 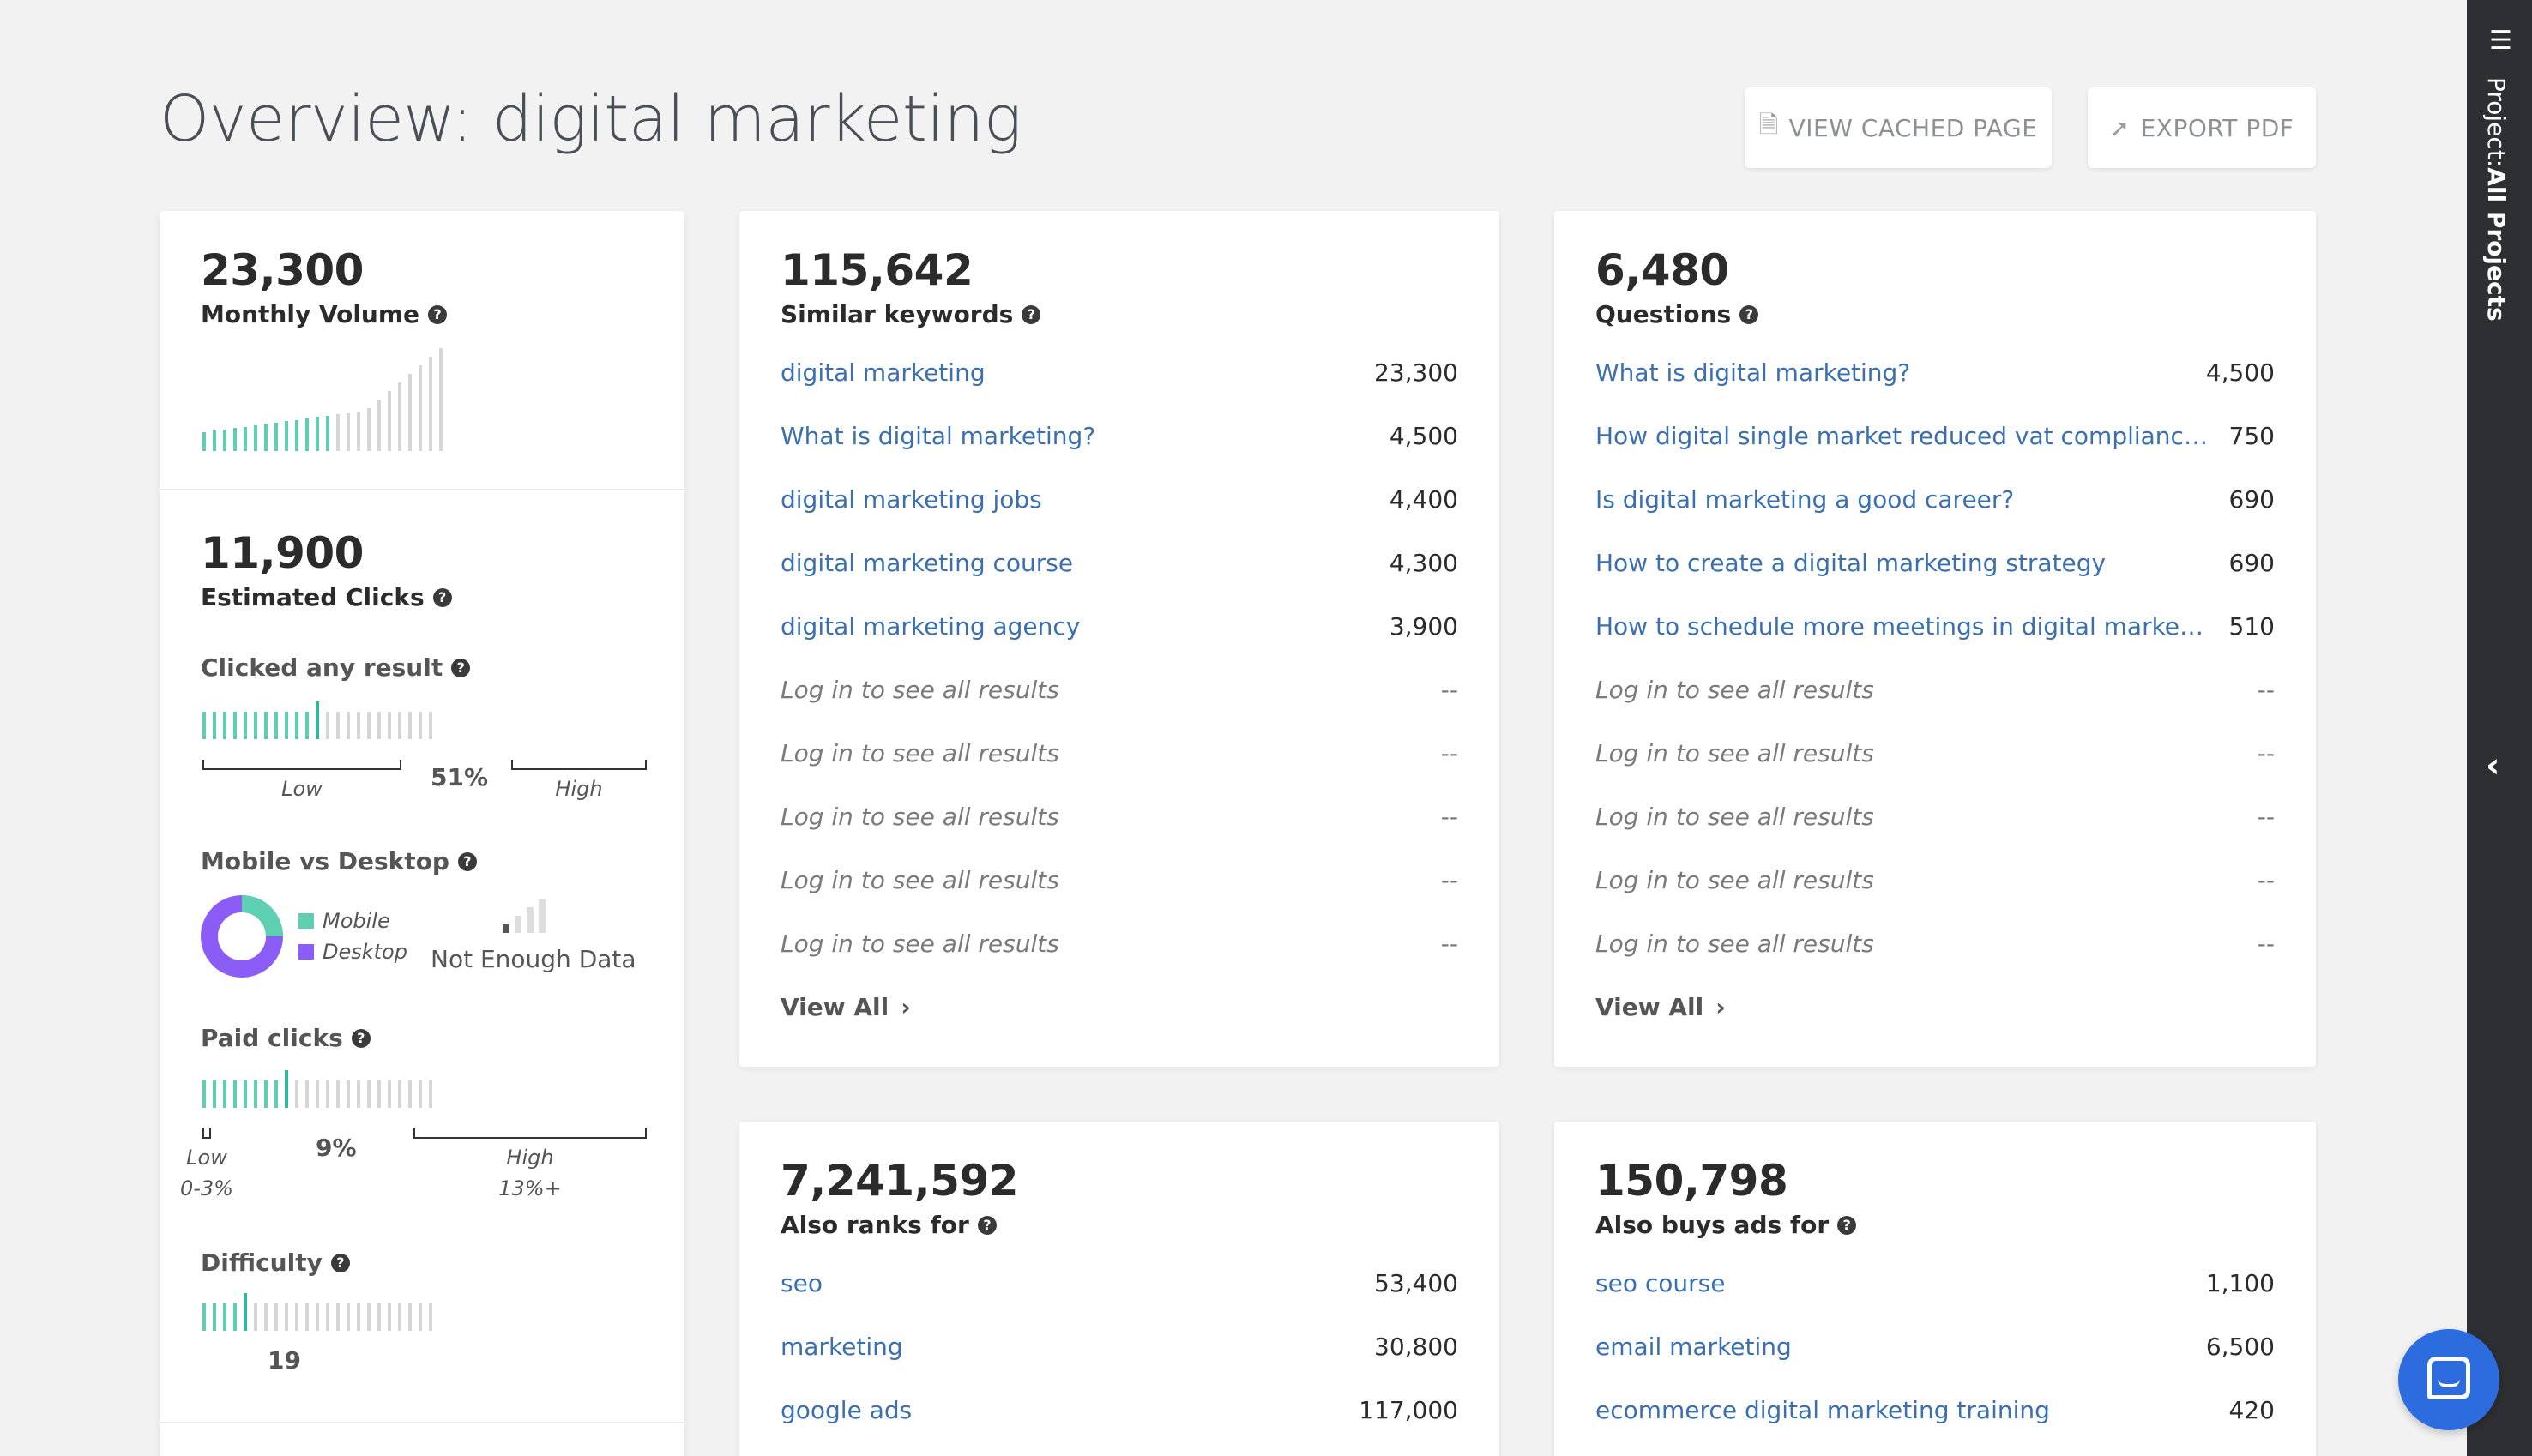 What do you see at coordinates (1693, 1347) in the screenshot?
I see `keyword-link: email marketing` at bounding box center [1693, 1347].